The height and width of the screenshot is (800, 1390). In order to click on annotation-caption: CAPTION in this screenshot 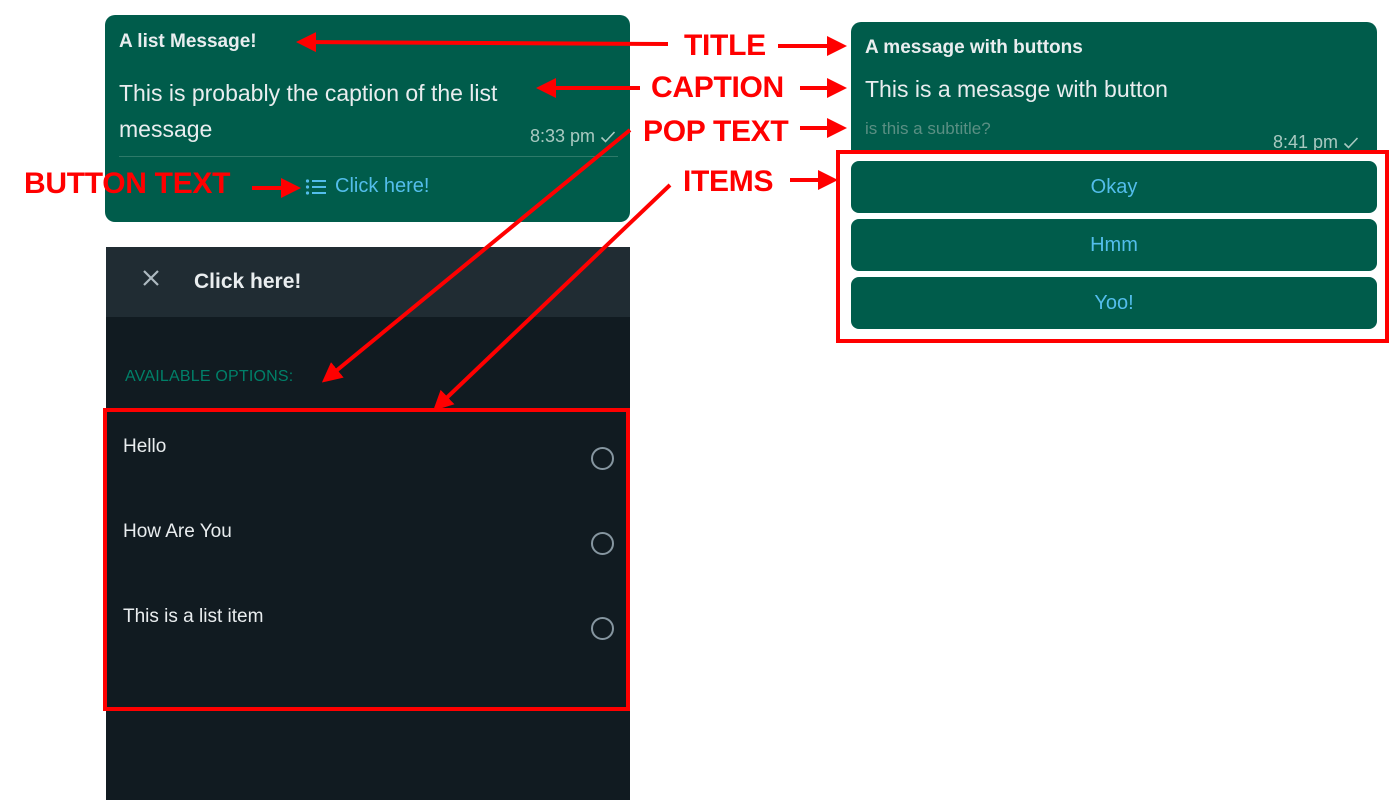, I will do `click(717, 87)`.